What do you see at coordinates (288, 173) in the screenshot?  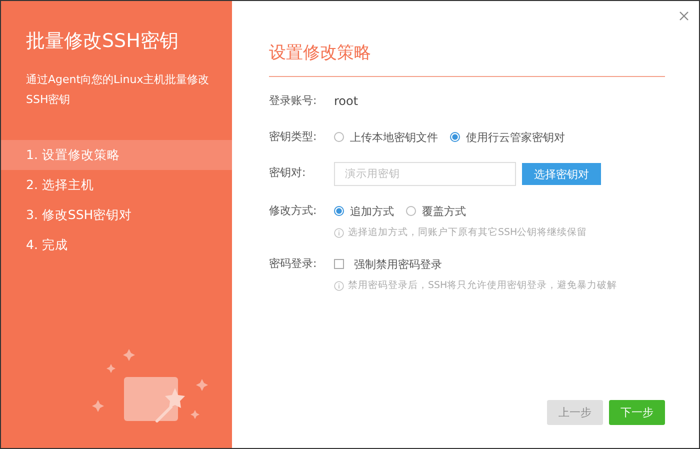 I see `field-label: 密钥对:` at bounding box center [288, 173].